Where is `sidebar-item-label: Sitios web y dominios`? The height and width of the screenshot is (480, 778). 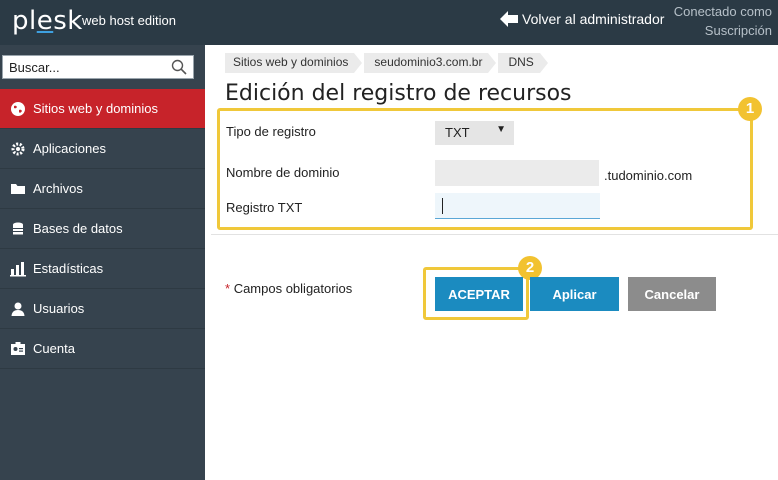 sidebar-item-label: Sitios web y dominios is located at coordinates (95, 108).